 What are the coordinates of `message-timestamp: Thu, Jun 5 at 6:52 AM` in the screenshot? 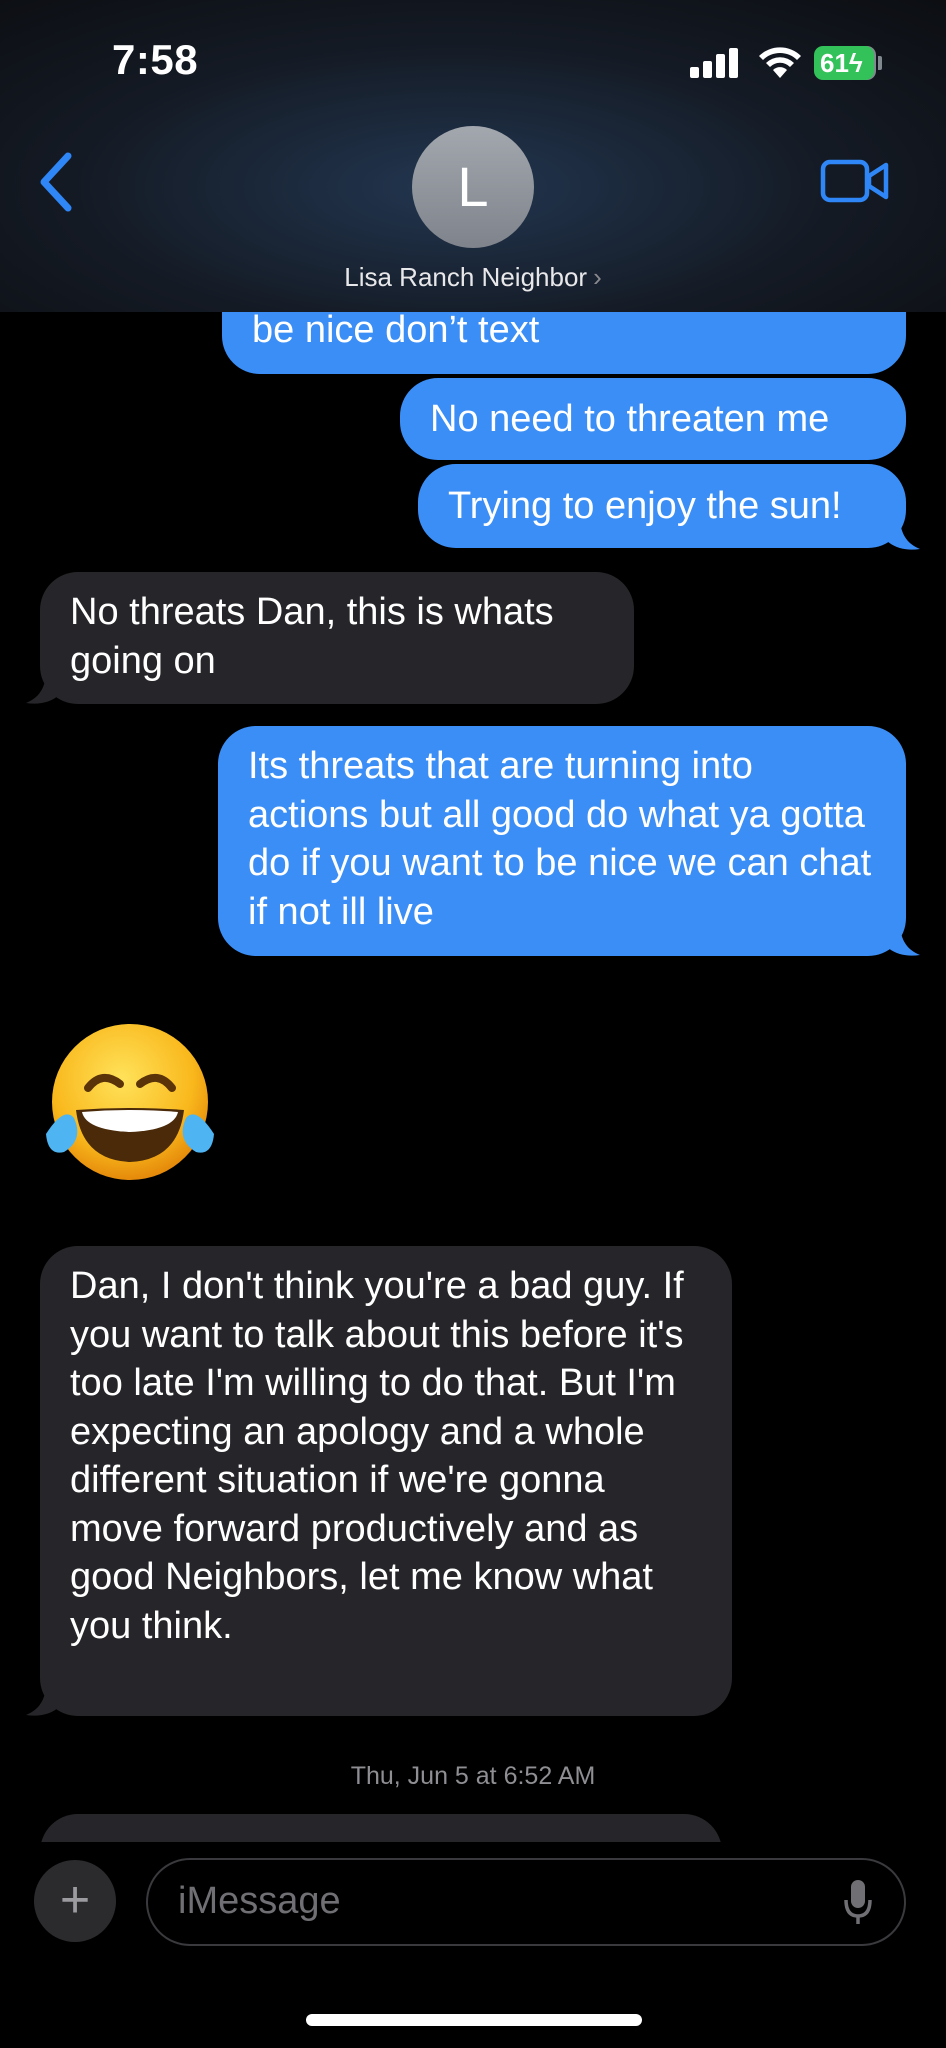 It's located at (473, 1776).